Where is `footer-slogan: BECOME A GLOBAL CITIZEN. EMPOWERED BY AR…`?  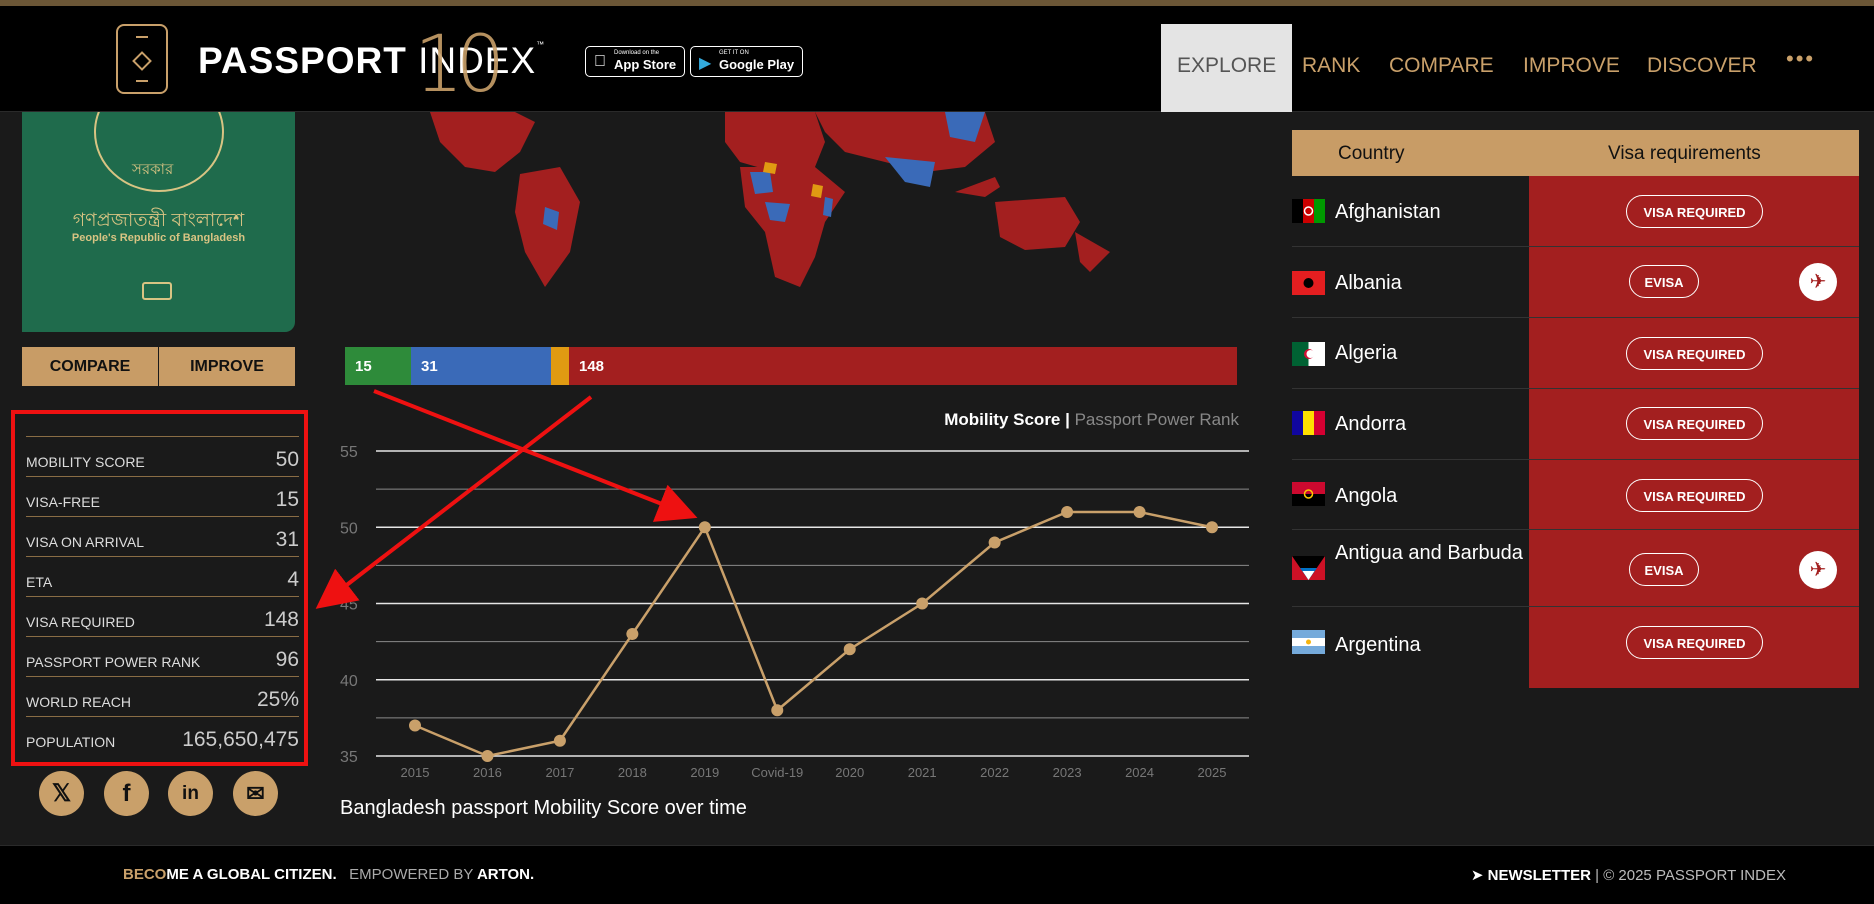 footer-slogan: BECOME A GLOBAL CITIZEN. EMPOWERED BY AR… is located at coordinates (328, 874).